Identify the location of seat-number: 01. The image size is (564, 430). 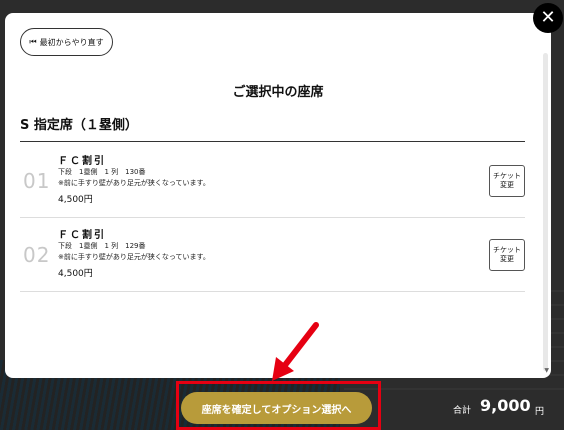
(37, 181).